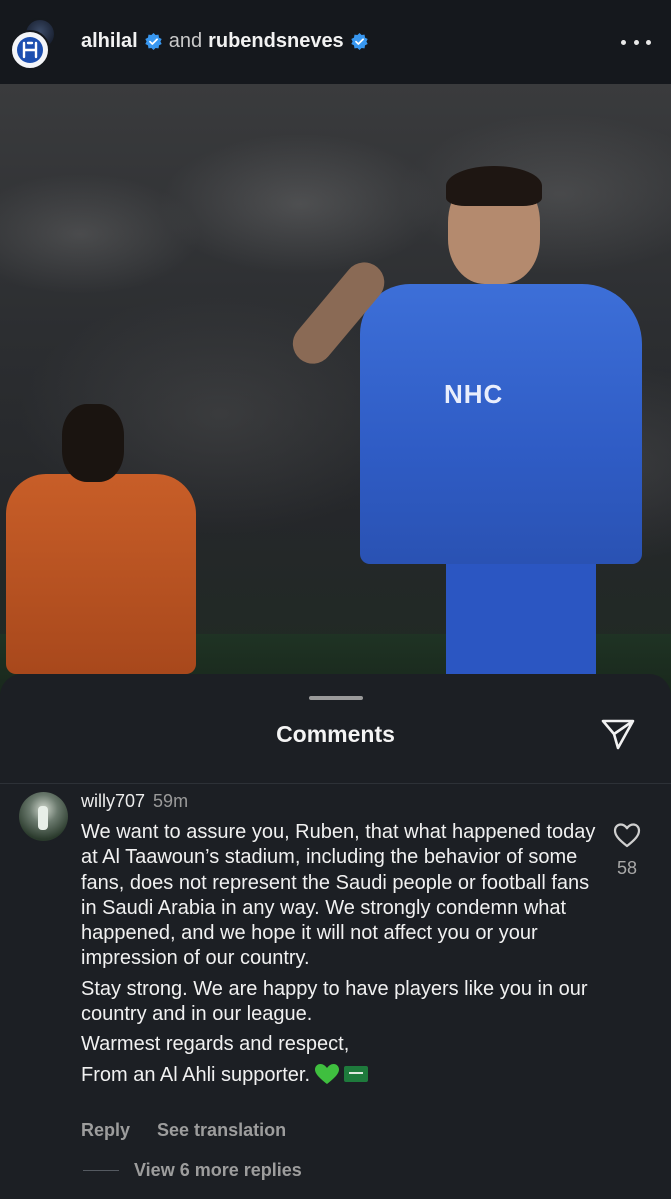 This screenshot has height=1199, width=671. I want to click on comment-actions: Reply See translation, so click(183, 1130).